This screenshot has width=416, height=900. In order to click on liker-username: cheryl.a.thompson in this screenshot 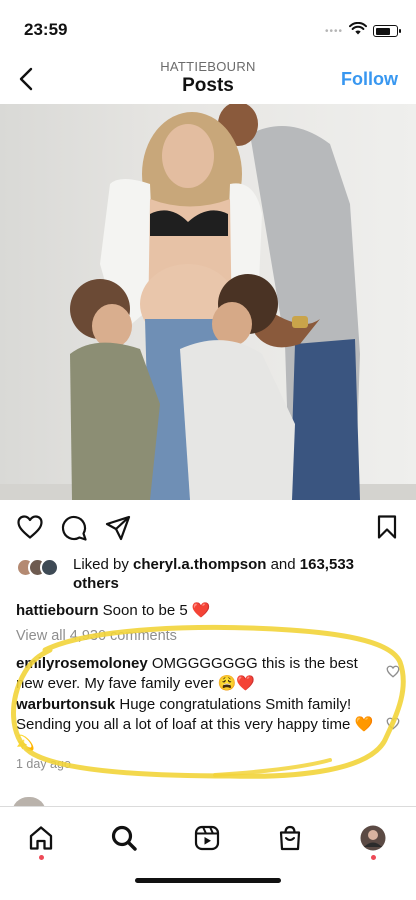, I will do `click(199, 564)`.